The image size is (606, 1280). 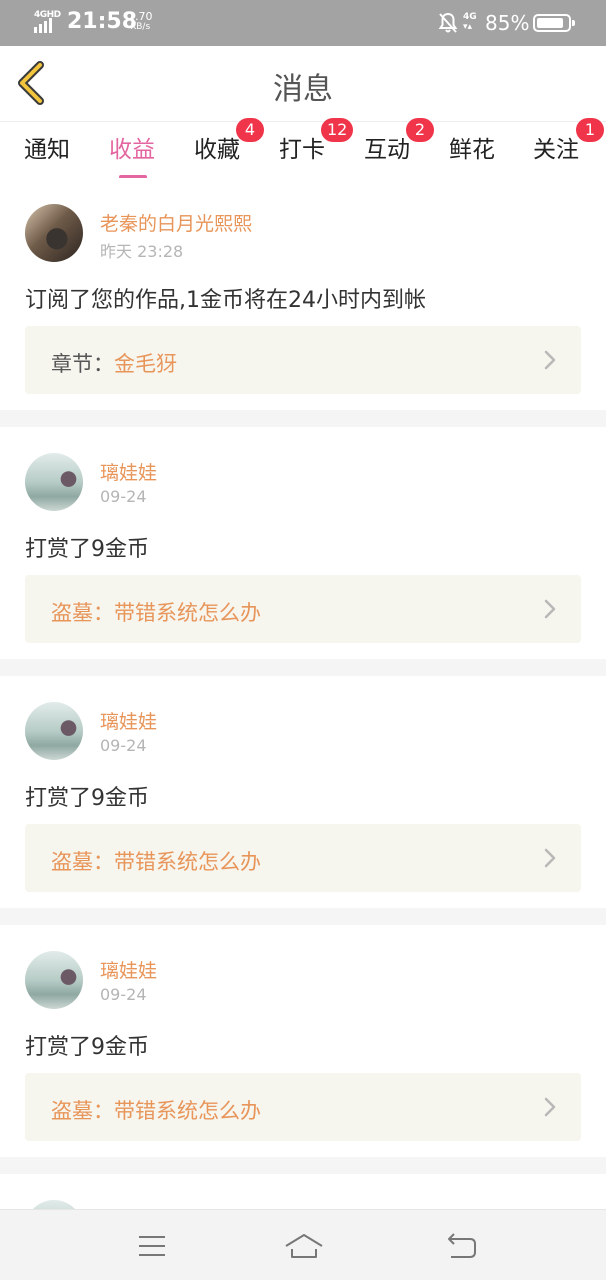 I want to click on tab-interaction: 互动 2, so click(x=399, y=146).